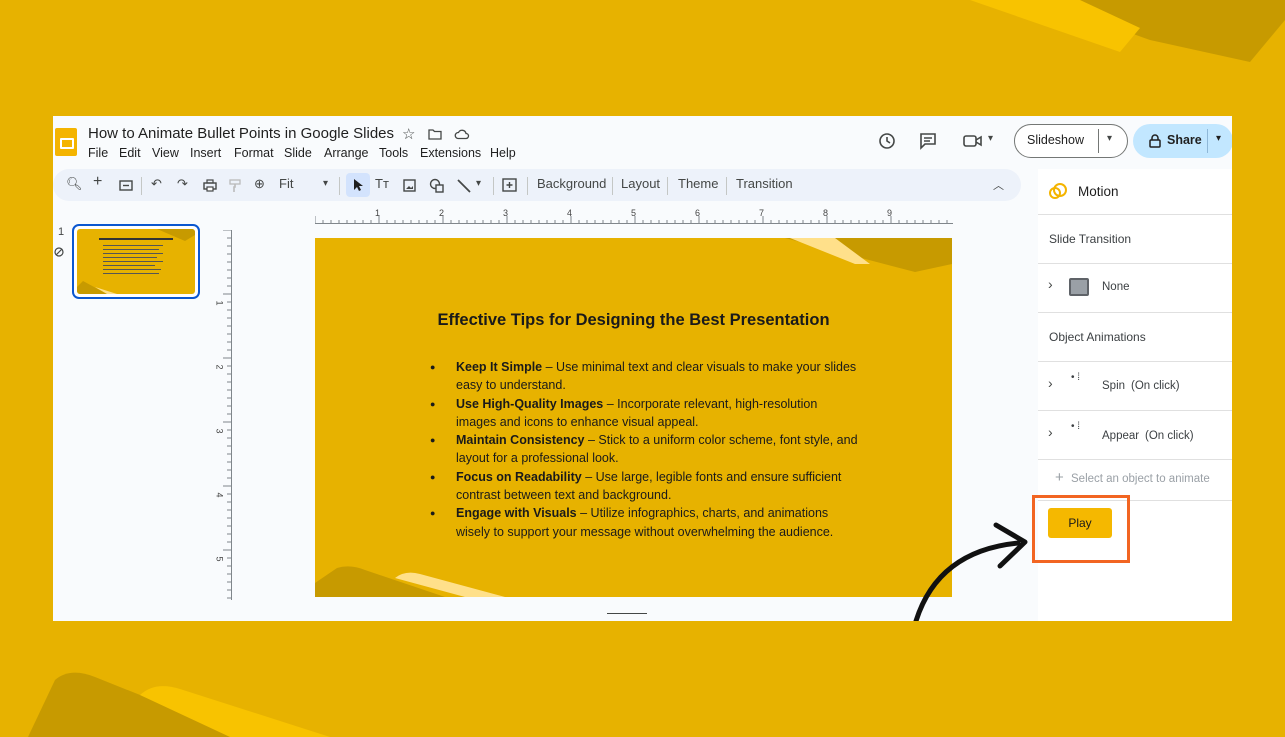  Describe the element at coordinates (1097, 337) in the screenshot. I see `object-animations-heading: Object Animations` at that location.